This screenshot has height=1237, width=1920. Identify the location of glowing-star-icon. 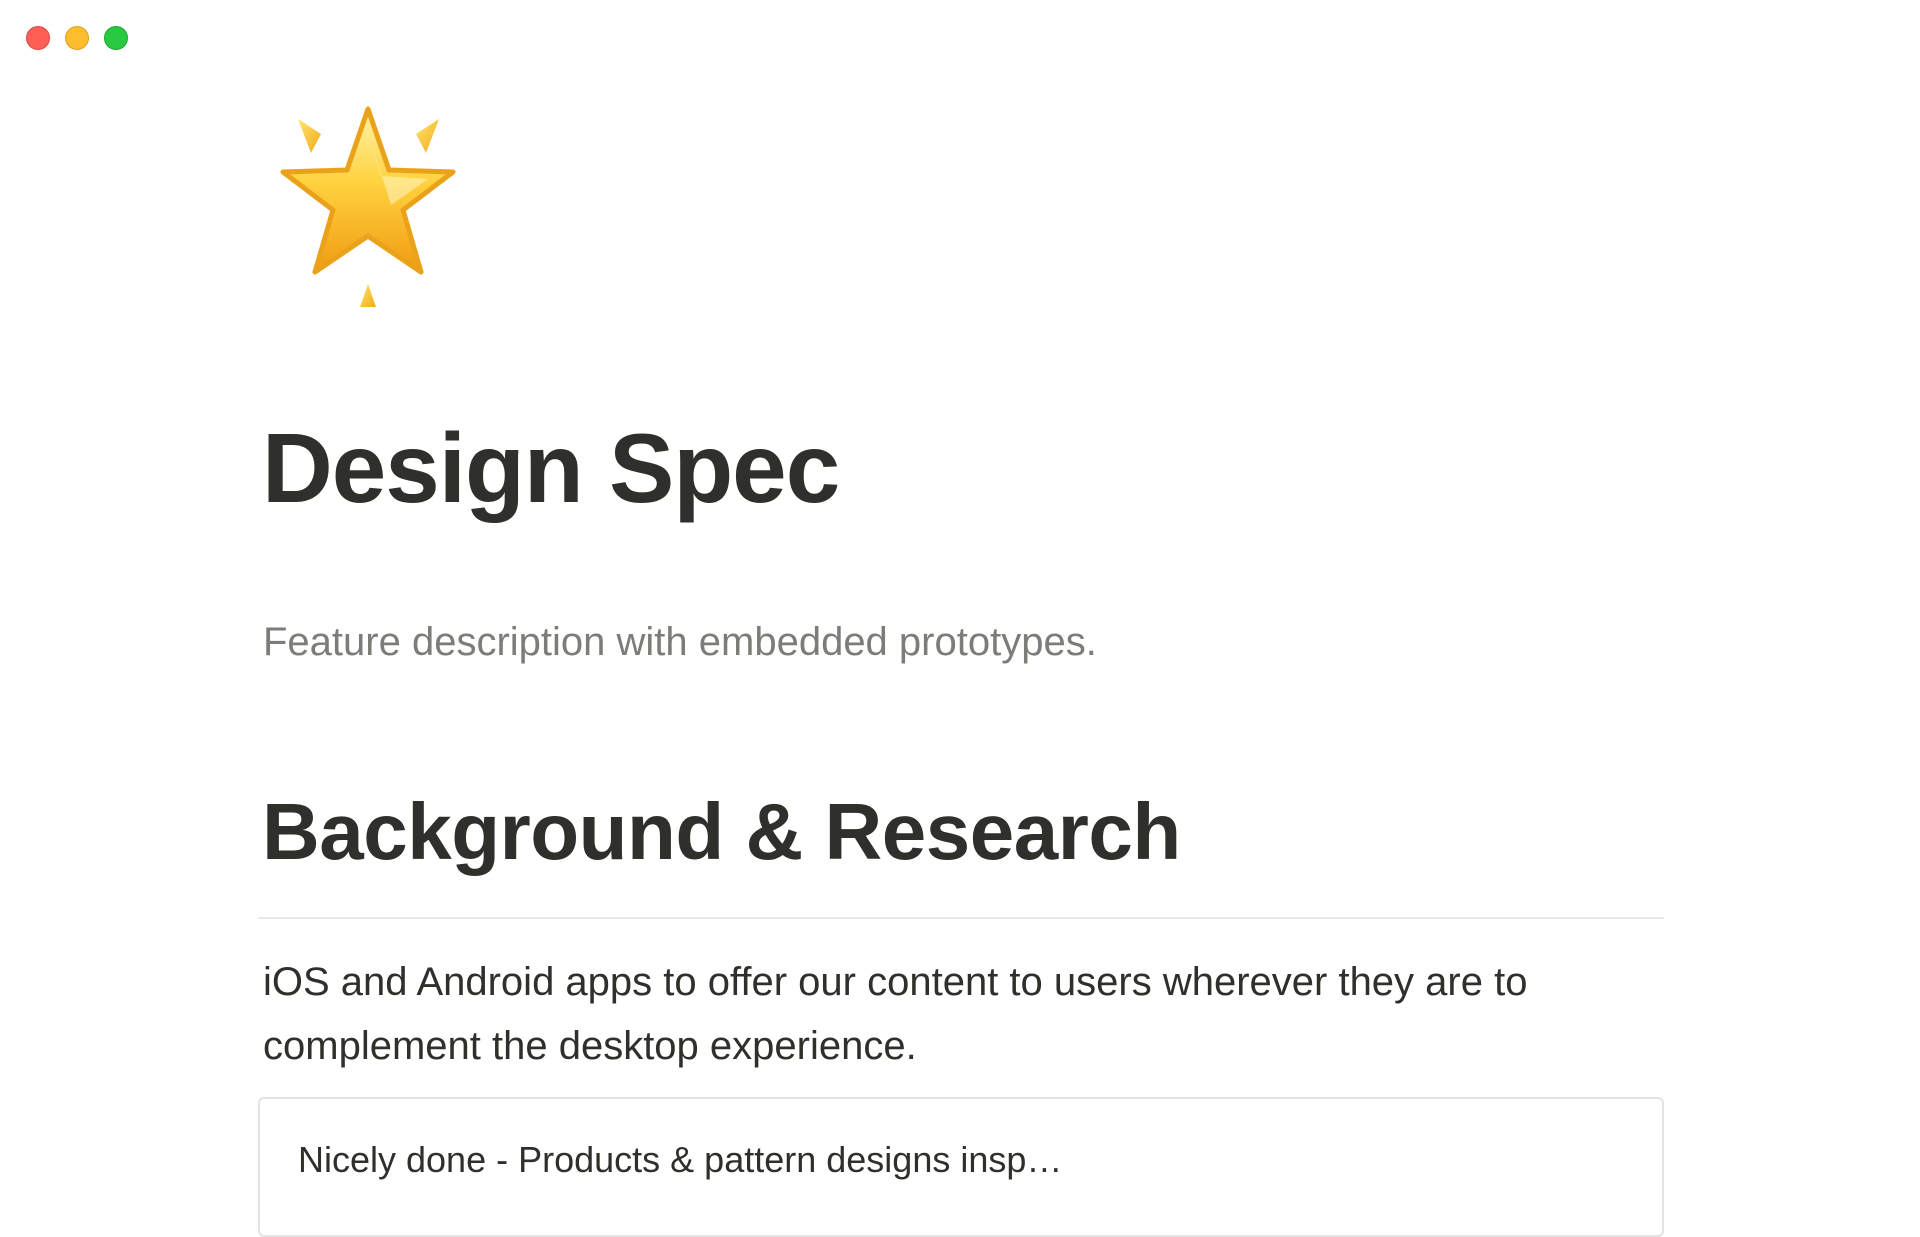
(368, 209).